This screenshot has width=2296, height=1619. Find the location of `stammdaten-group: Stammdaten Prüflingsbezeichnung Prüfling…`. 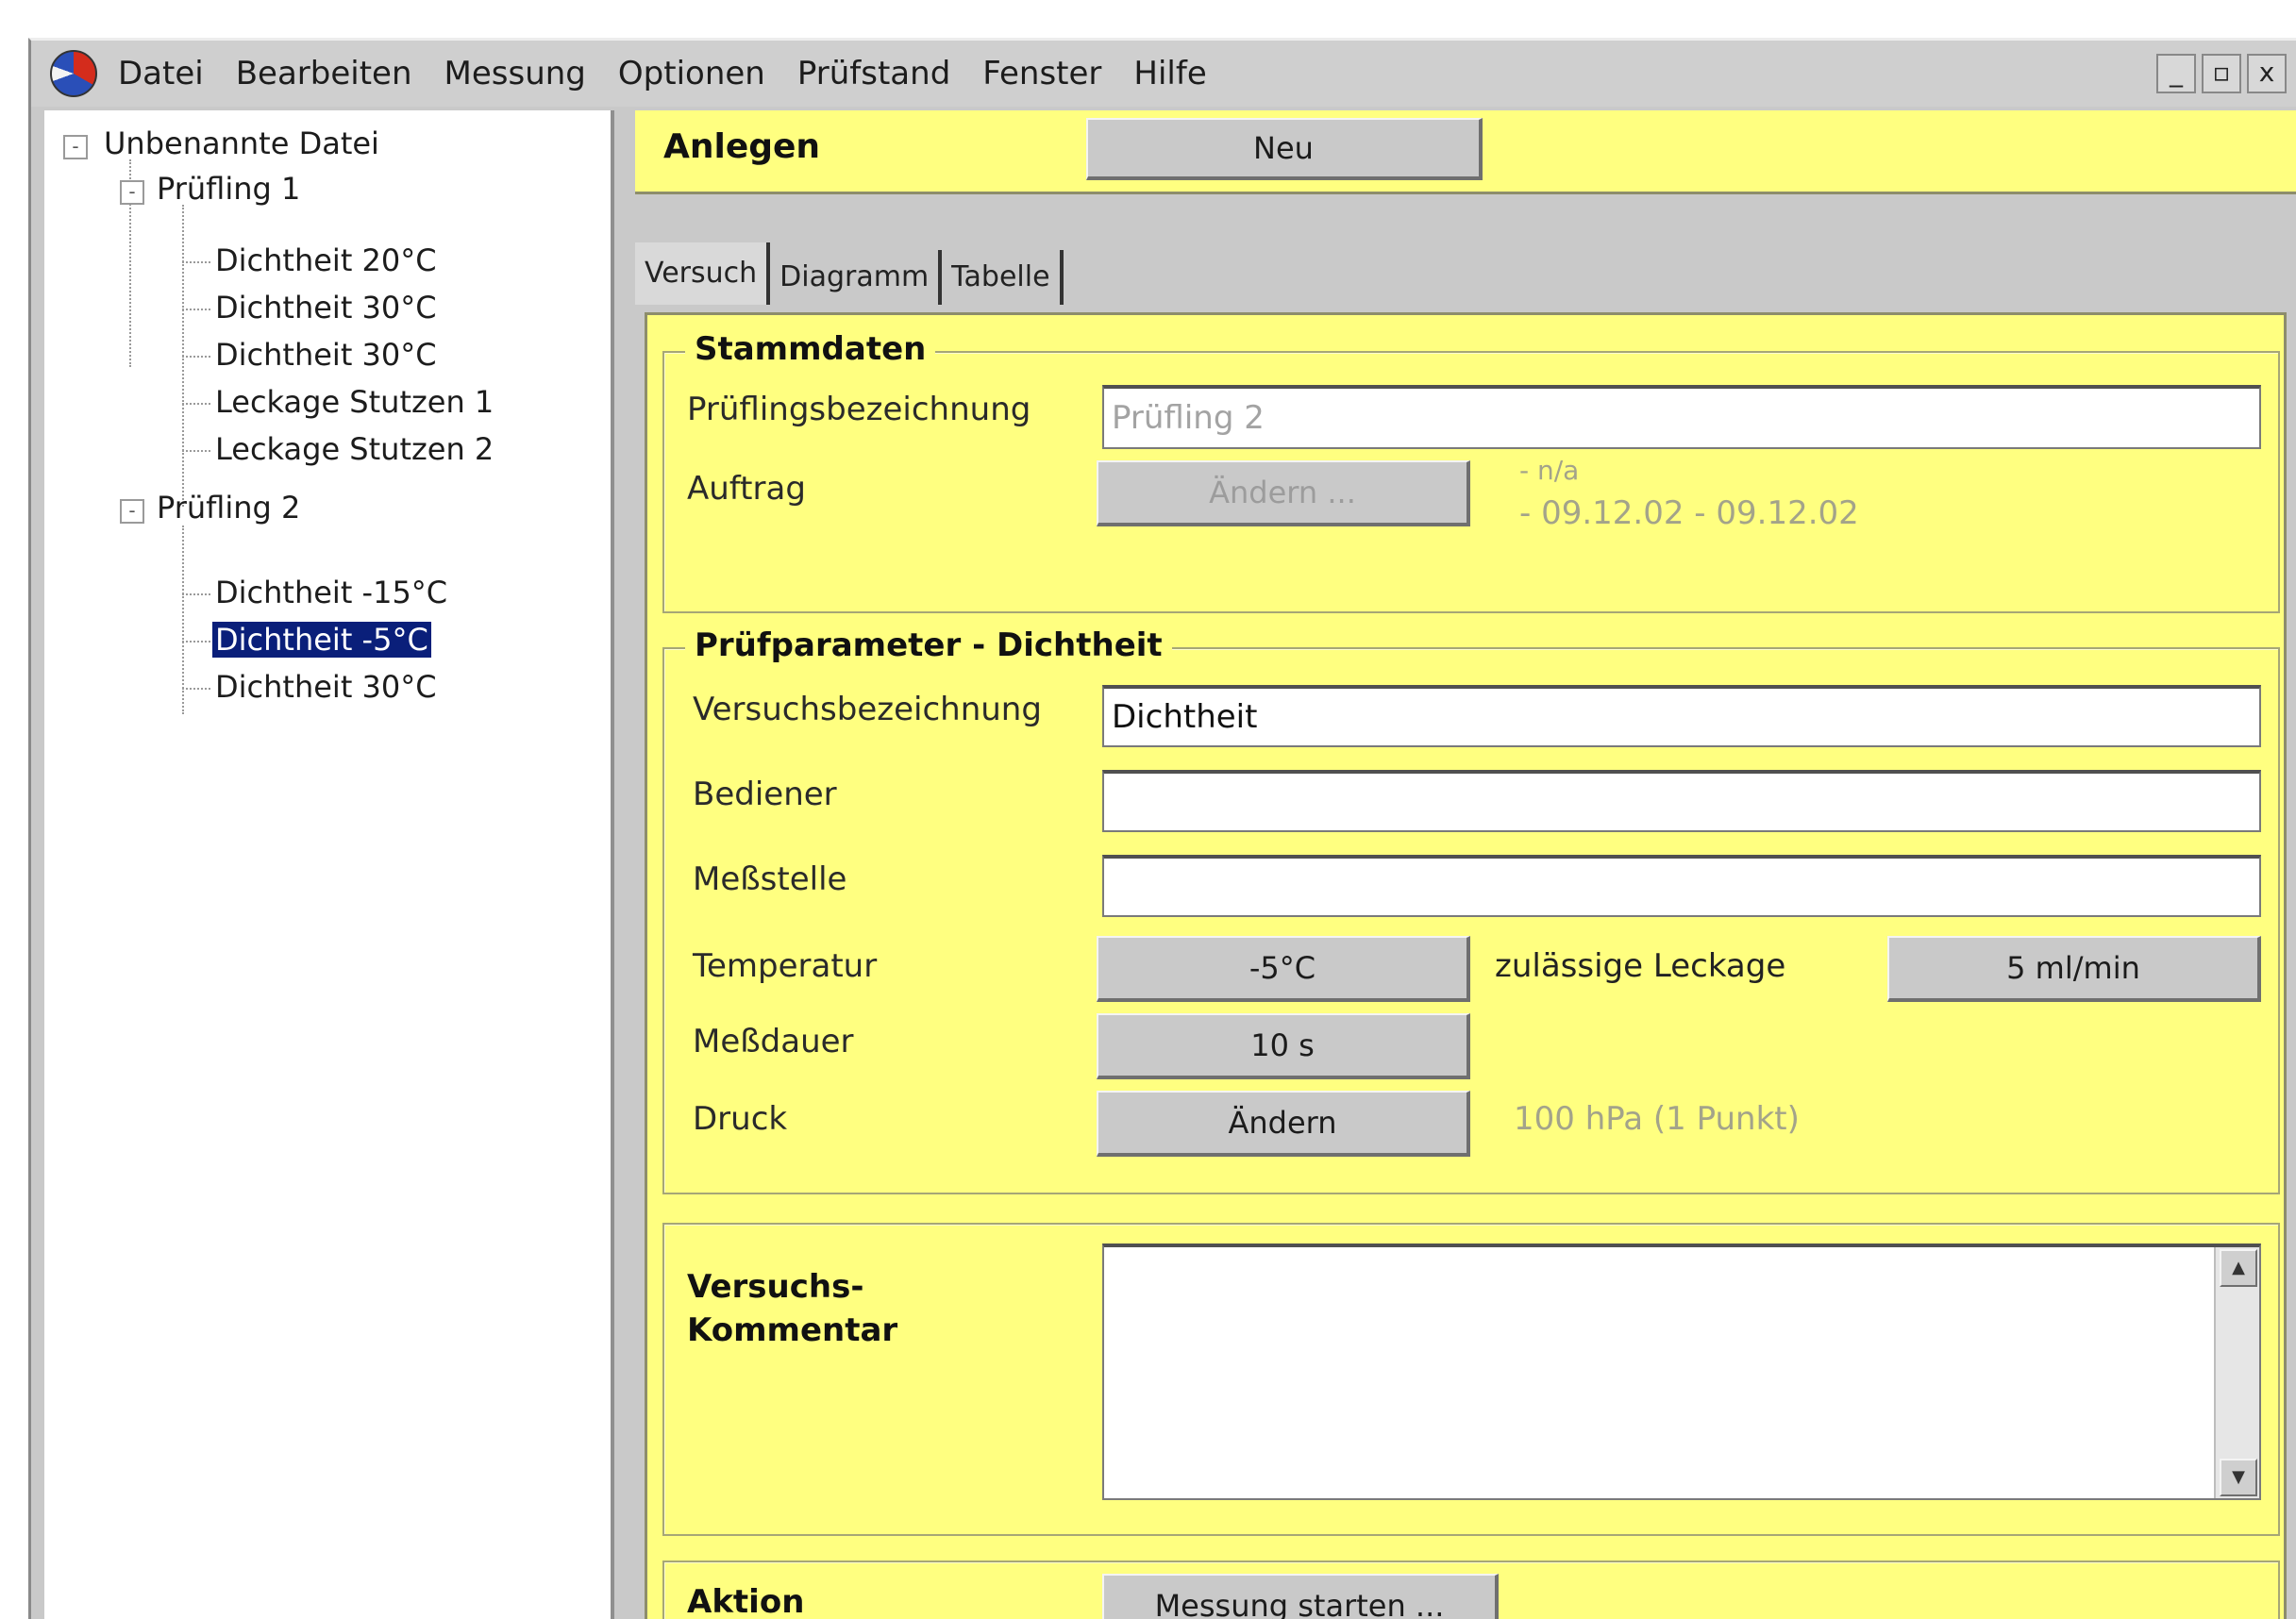

stammdaten-group: Stammdaten Prüflingsbezeichnung Prüfling… is located at coordinates (1471, 471).